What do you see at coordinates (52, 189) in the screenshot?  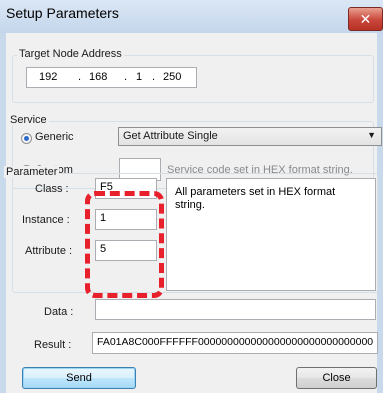 I see `class-label: Class :` at bounding box center [52, 189].